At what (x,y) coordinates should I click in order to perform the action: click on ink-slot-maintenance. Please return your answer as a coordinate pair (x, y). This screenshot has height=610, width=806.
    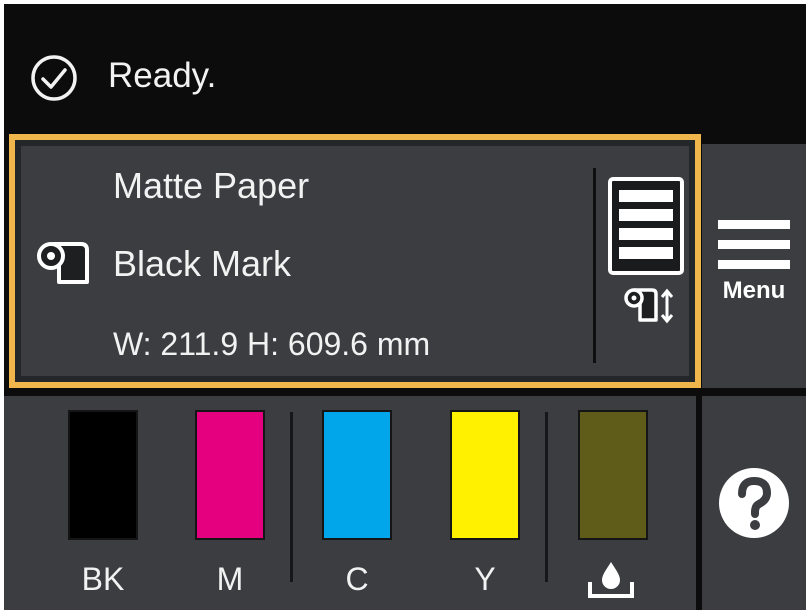
    Looking at the image, I should click on (613, 505).